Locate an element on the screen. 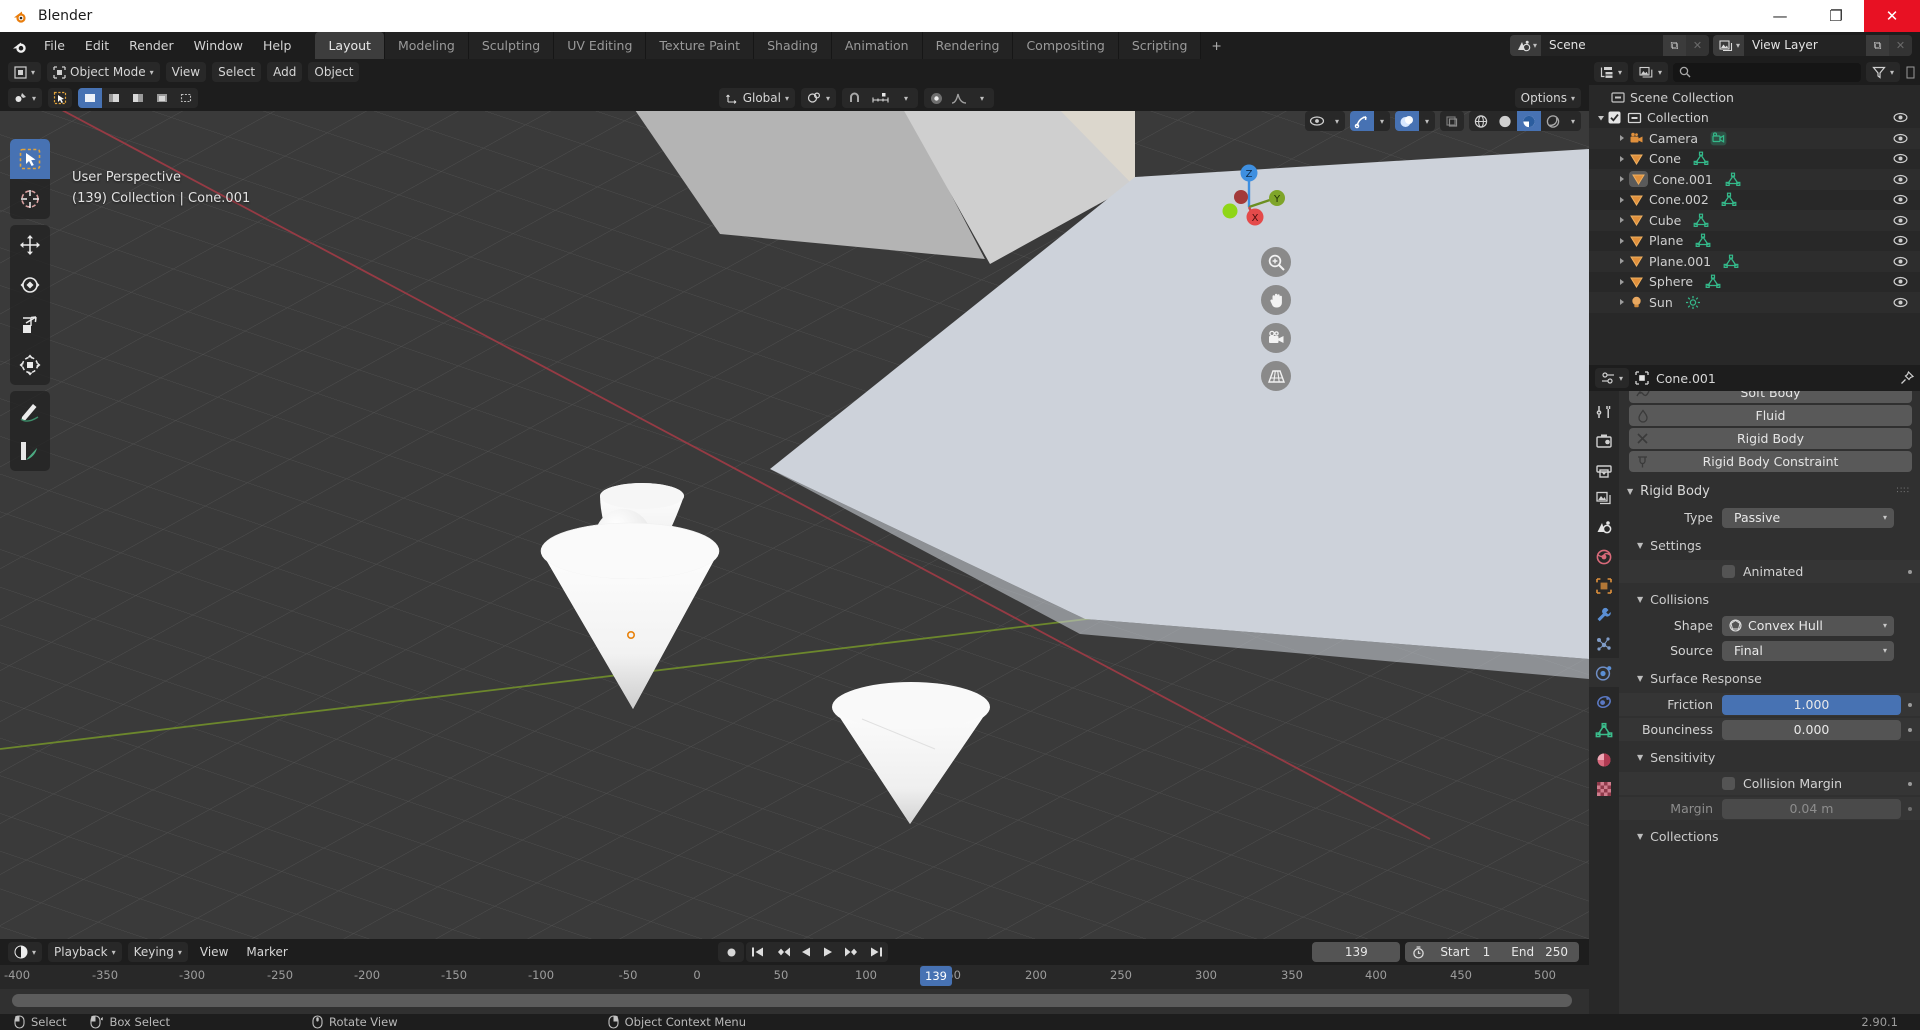 The image size is (1920, 1030). workspace-tab-scripting: Scripting is located at coordinates (1159, 45).